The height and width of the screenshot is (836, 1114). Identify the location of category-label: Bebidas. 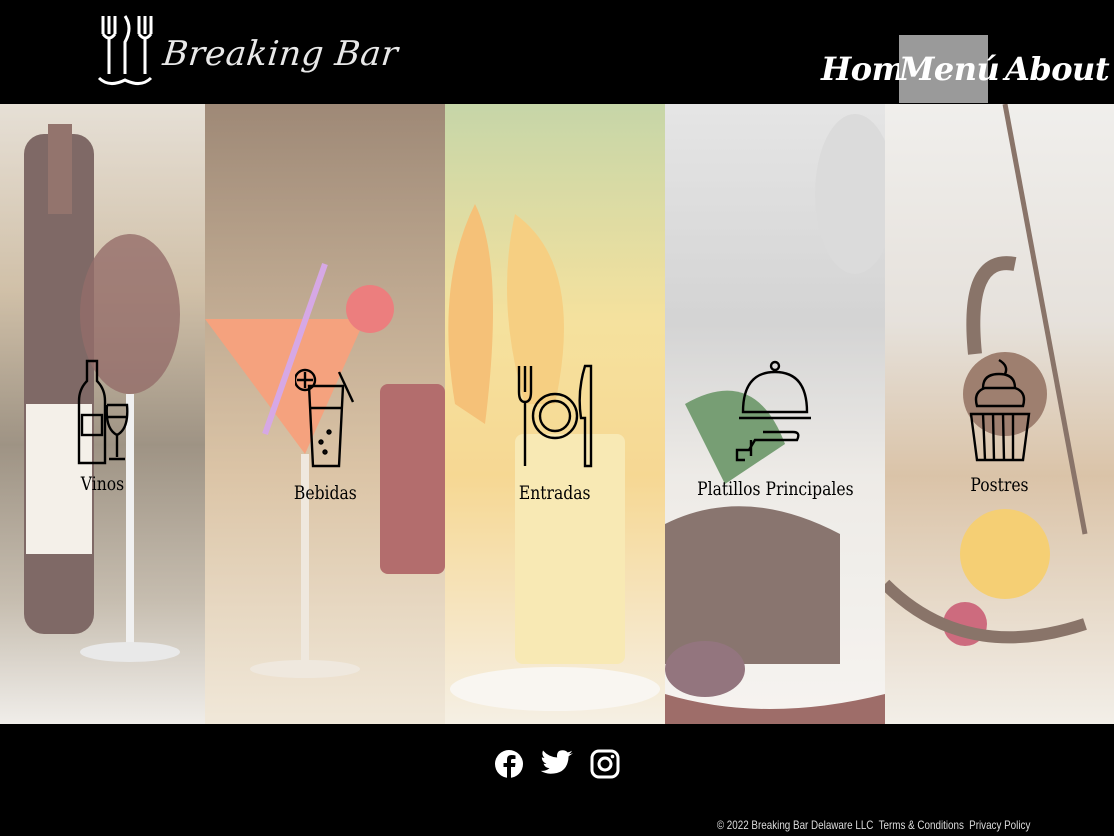
(325, 493).